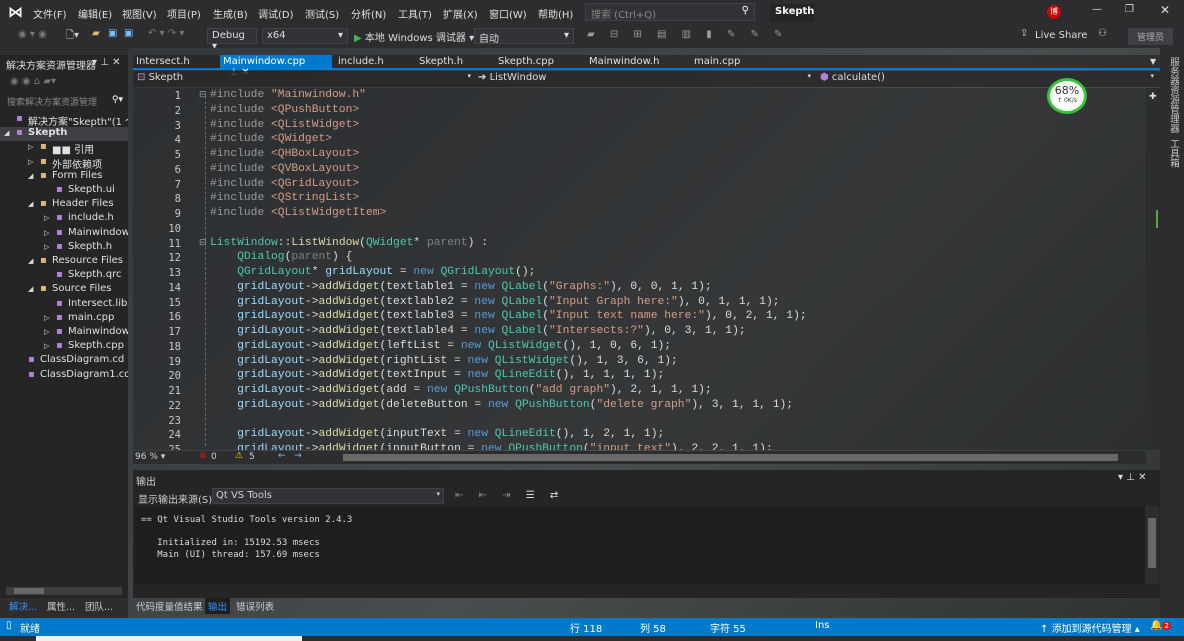 Image resolution: width=1184 pixels, height=641 pixels. What do you see at coordinates (64, 319) in the screenshot?
I see `tree-item: ▷ ▪ main.cpp` at bounding box center [64, 319].